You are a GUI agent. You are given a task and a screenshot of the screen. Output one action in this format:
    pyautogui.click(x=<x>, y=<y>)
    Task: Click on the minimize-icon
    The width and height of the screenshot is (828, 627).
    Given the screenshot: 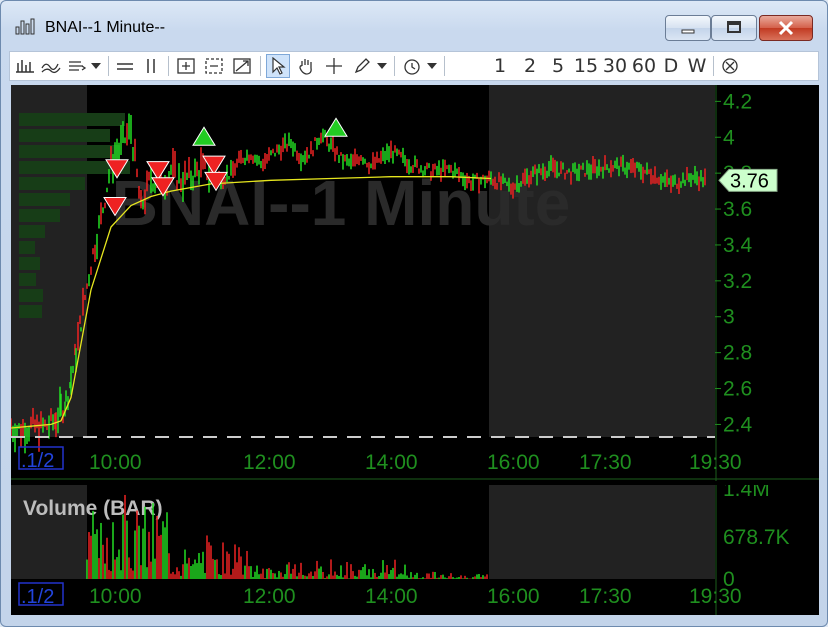 What is the action you would take?
    pyautogui.click(x=688, y=31)
    